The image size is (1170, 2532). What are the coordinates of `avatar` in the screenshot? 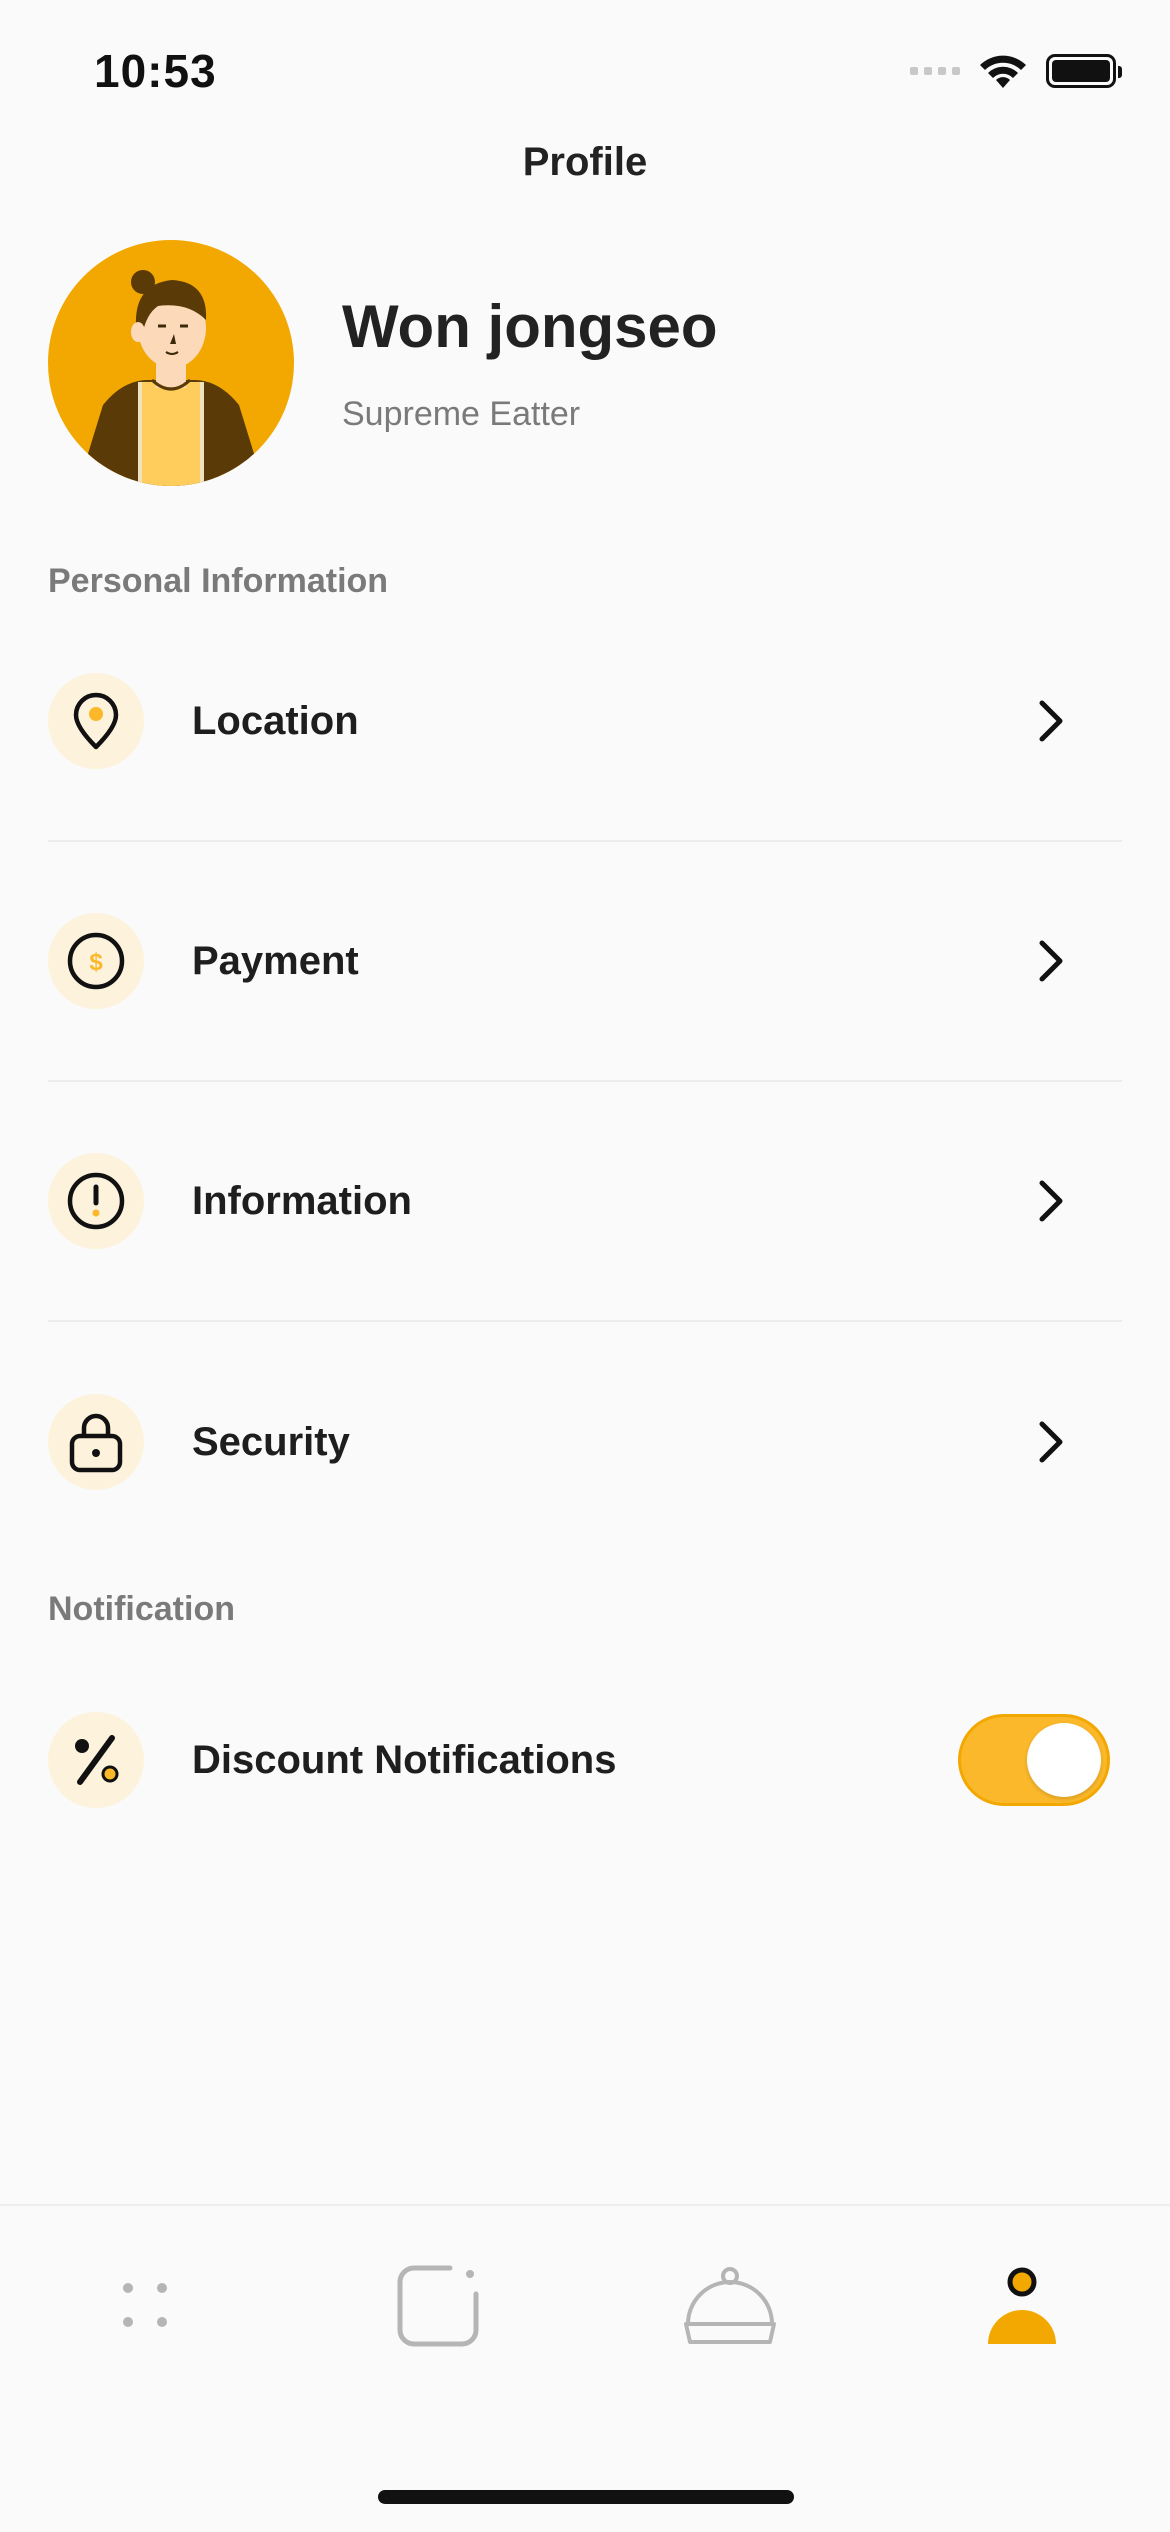 It's located at (171, 363).